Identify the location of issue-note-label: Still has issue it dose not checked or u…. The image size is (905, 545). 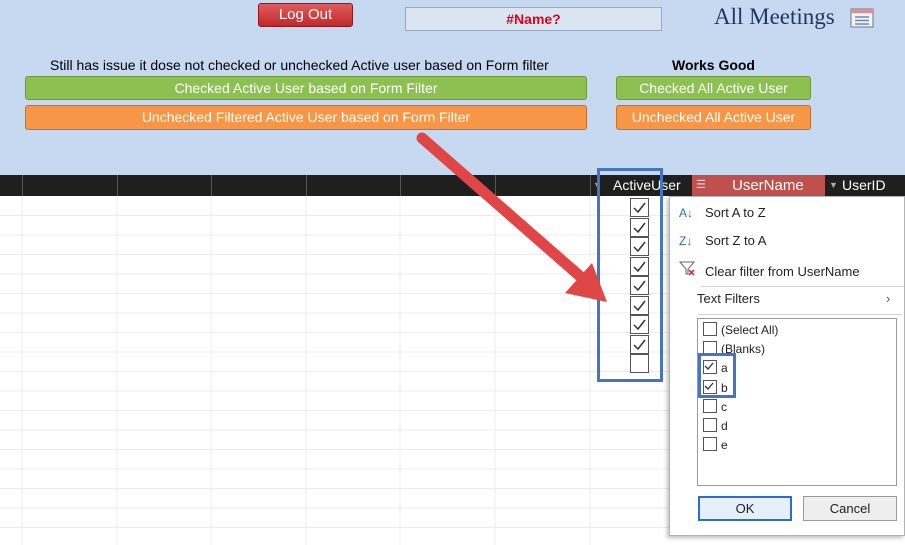
(299, 65).